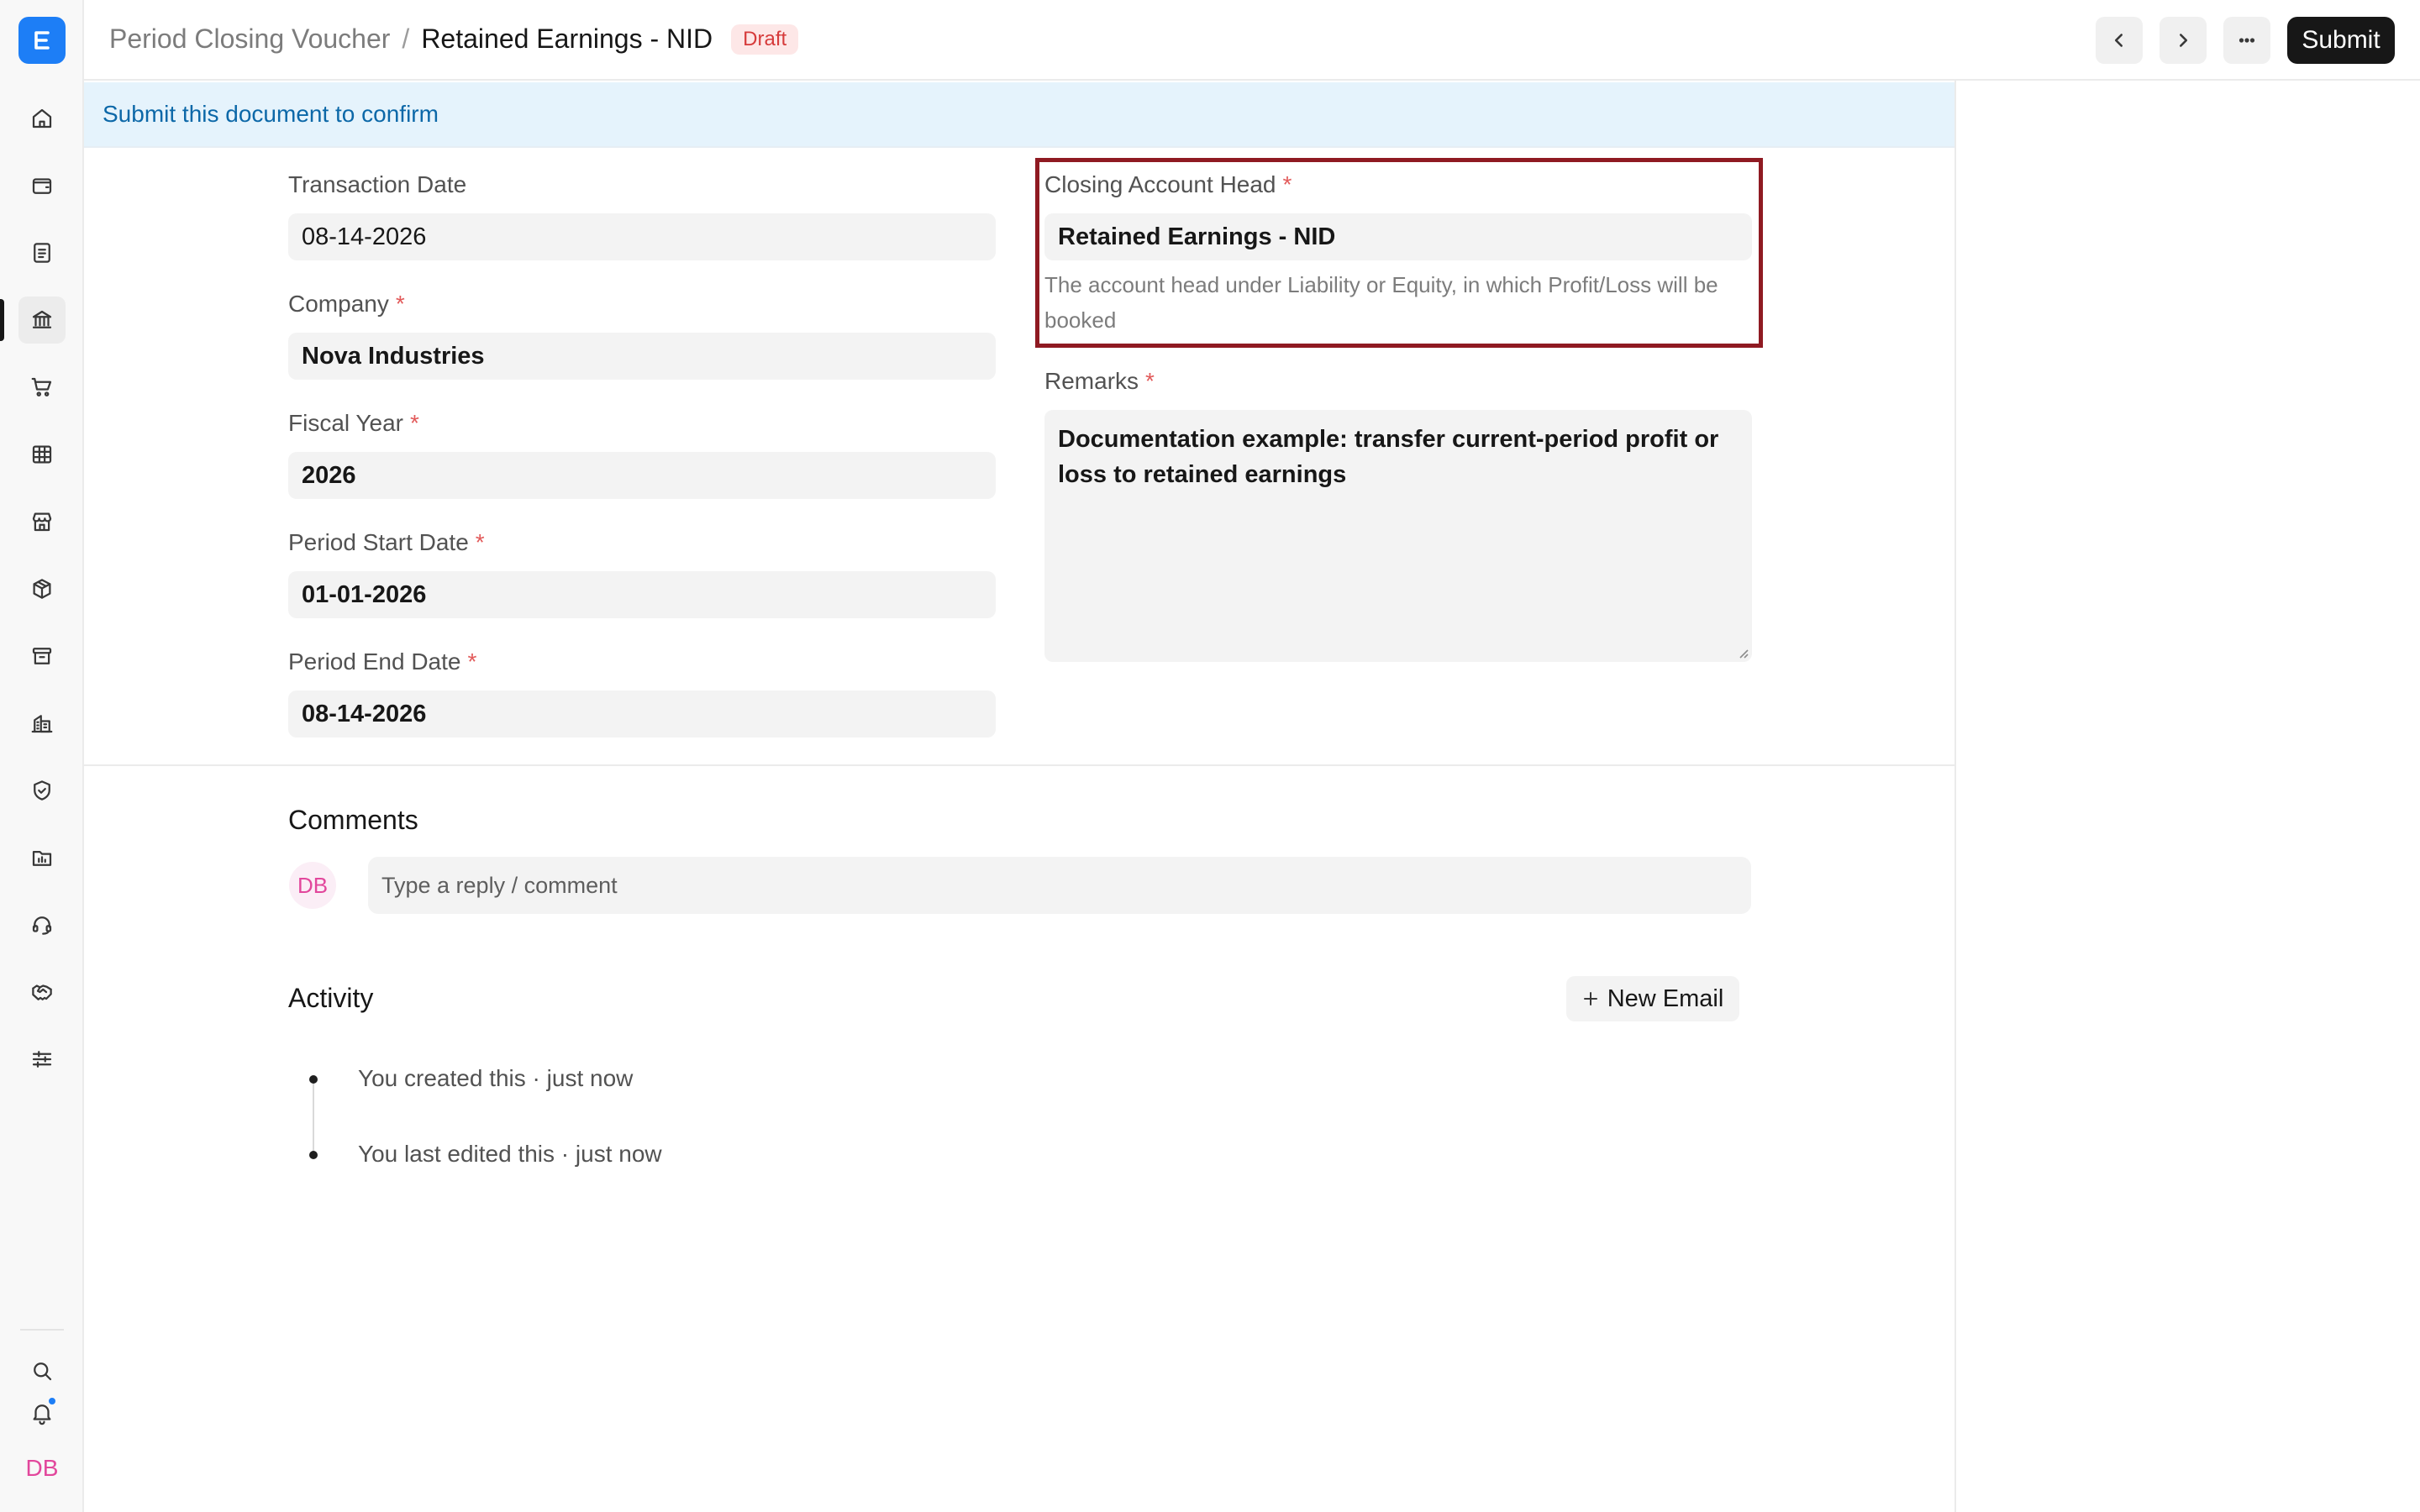 This screenshot has width=2420, height=1512. Describe the element at coordinates (1742, 652) in the screenshot. I see `resize-handle-icon` at that location.